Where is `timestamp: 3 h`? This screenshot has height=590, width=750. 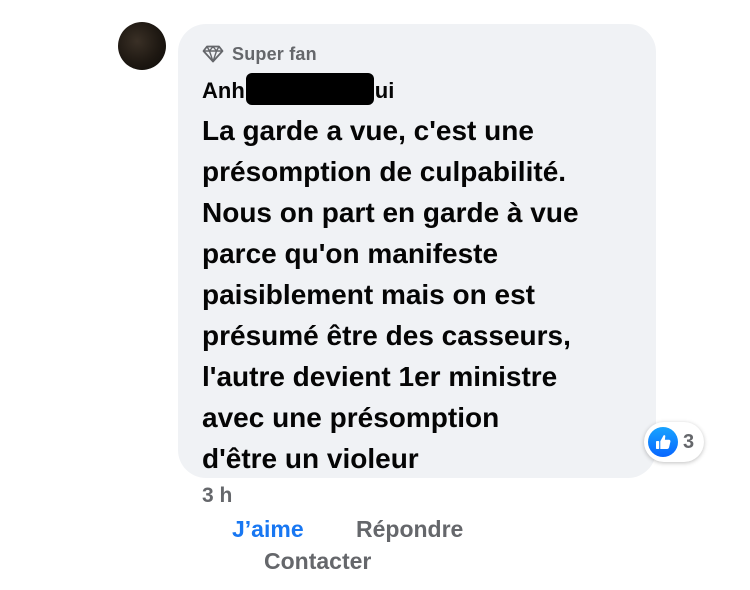
timestamp: 3 h is located at coordinates (217, 496).